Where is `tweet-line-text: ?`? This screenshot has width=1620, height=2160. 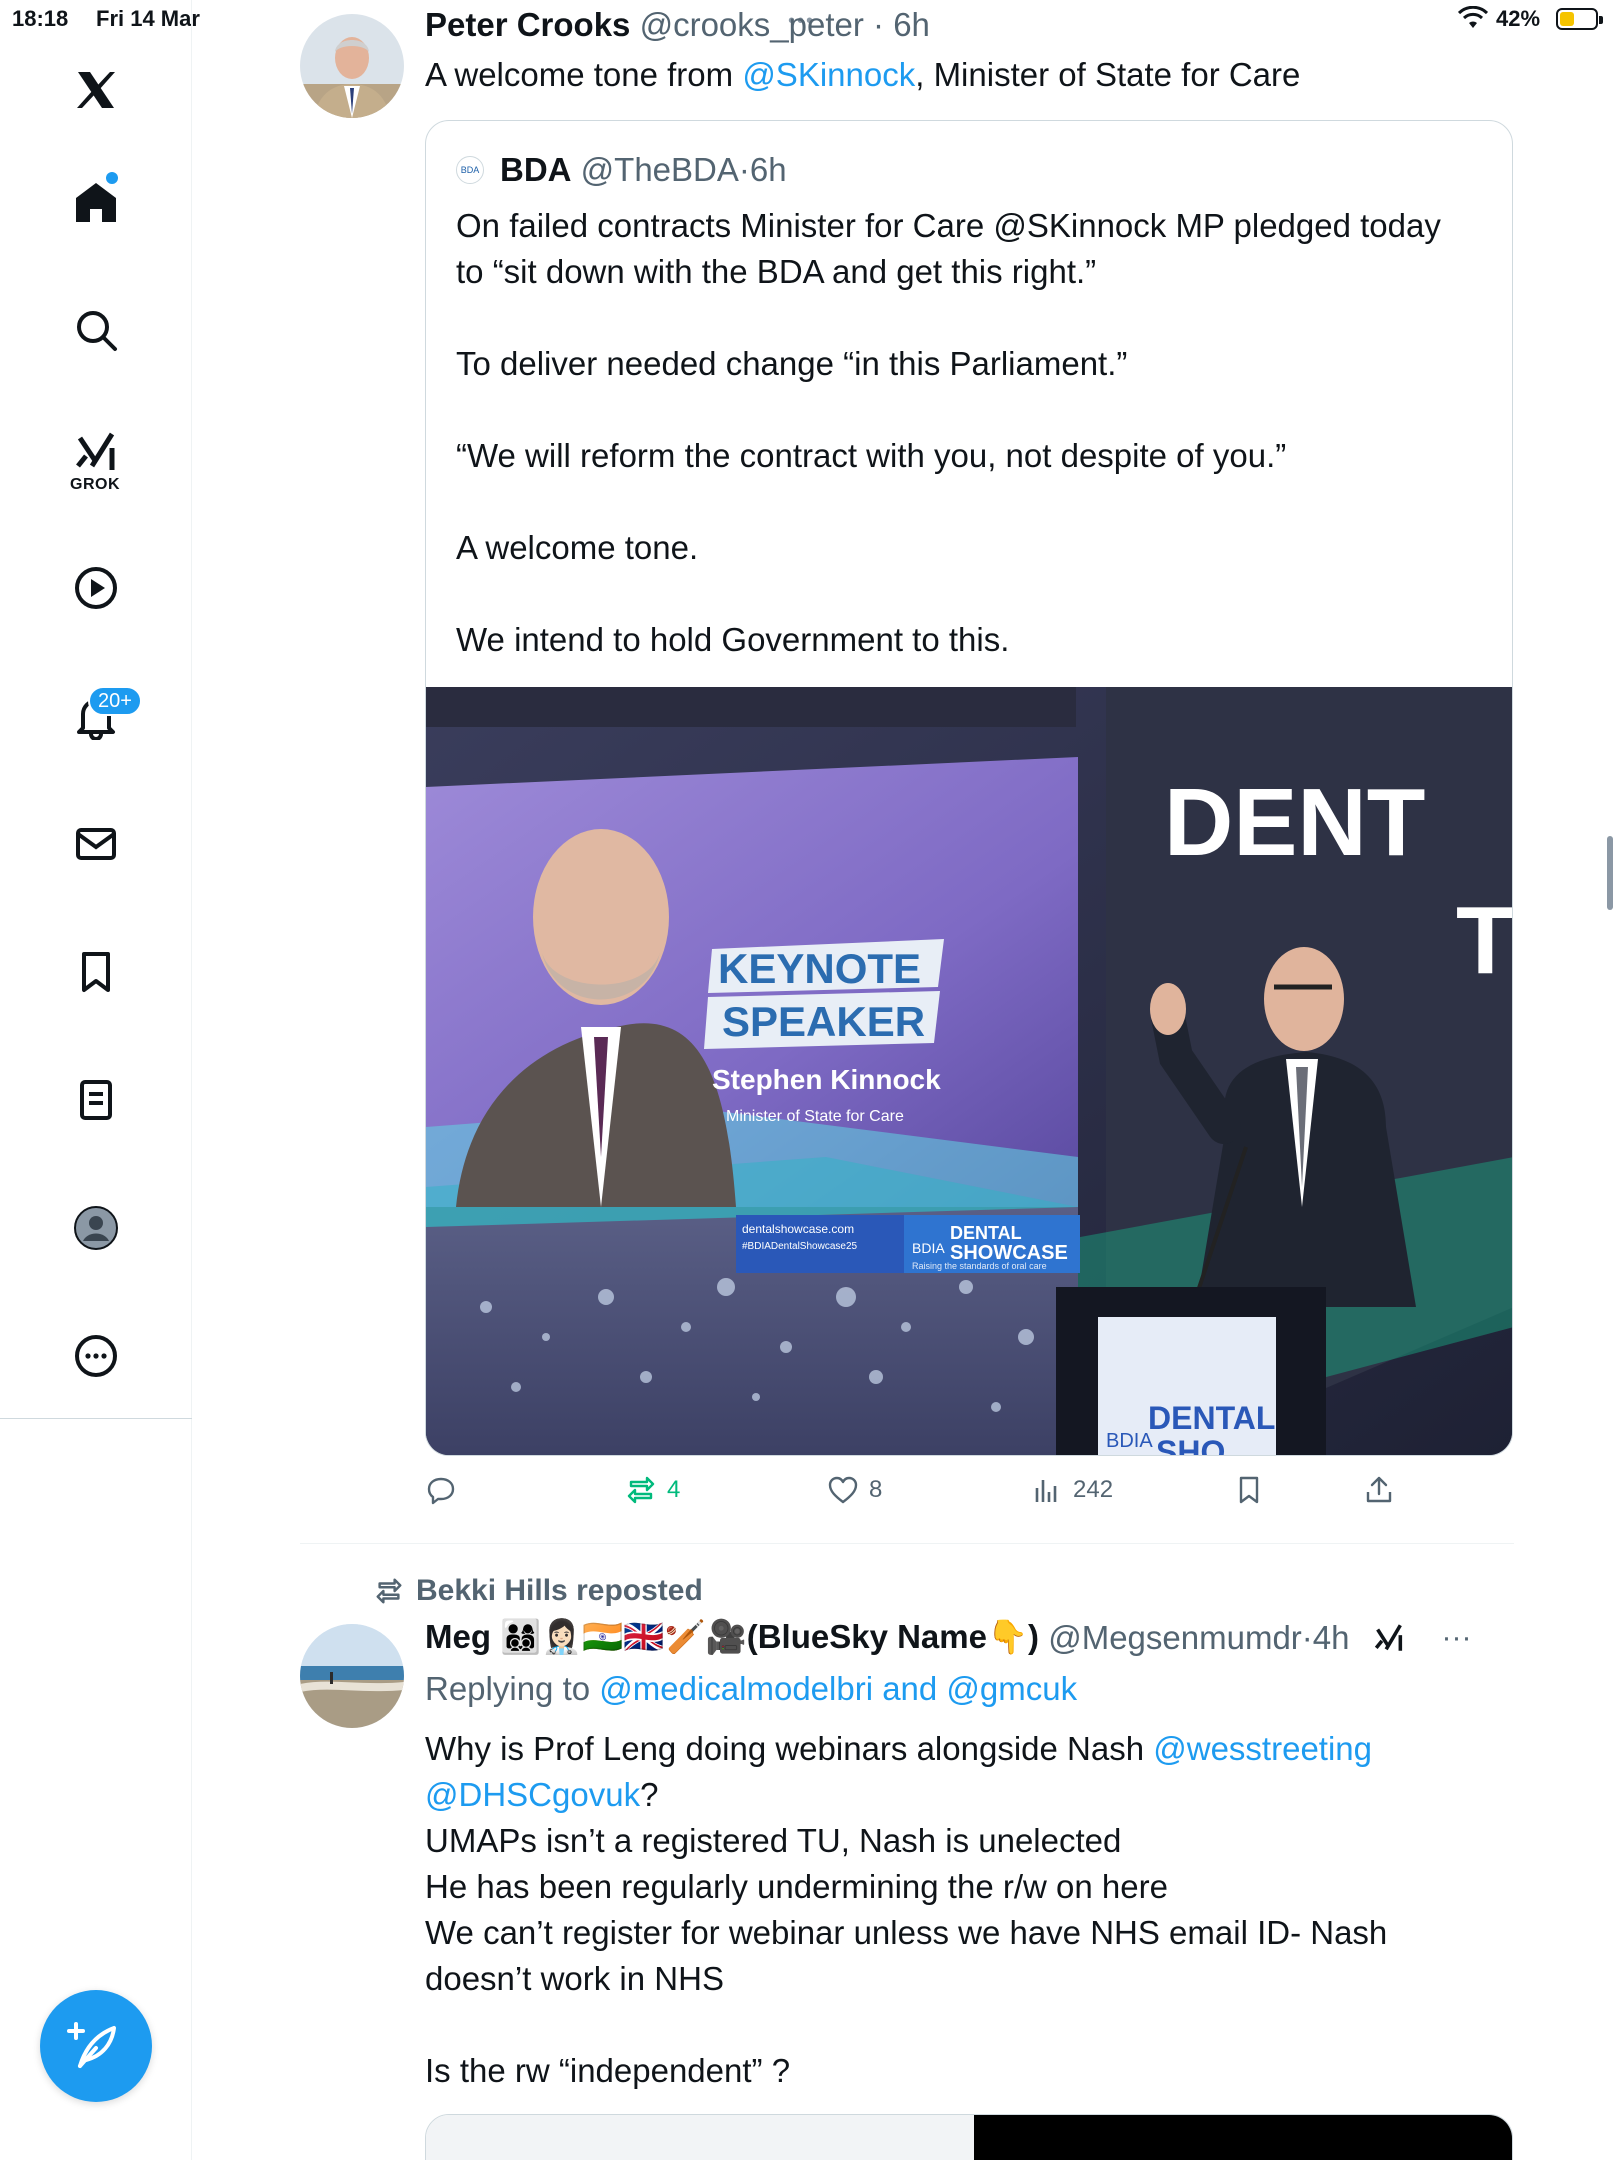
tweet-line-text: ? is located at coordinates (649, 1794).